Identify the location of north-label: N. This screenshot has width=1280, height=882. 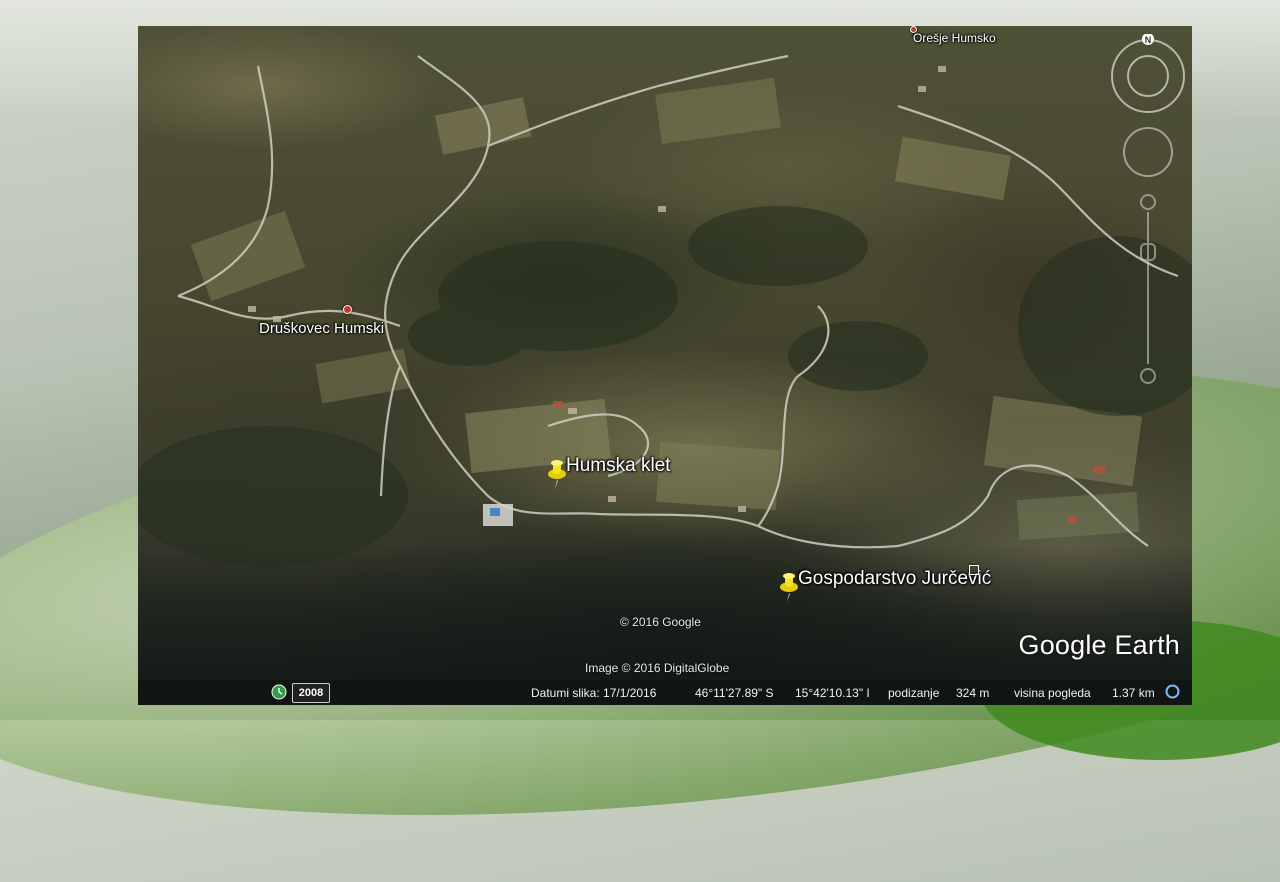
(1148, 40).